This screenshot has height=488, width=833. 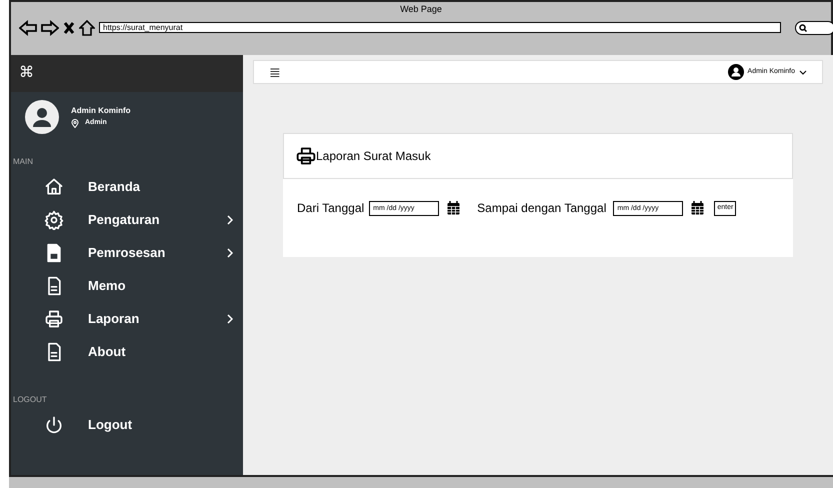 What do you see at coordinates (421, 9) in the screenshot?
I see `window-title: Web Page` at bounding box center [421, 9].